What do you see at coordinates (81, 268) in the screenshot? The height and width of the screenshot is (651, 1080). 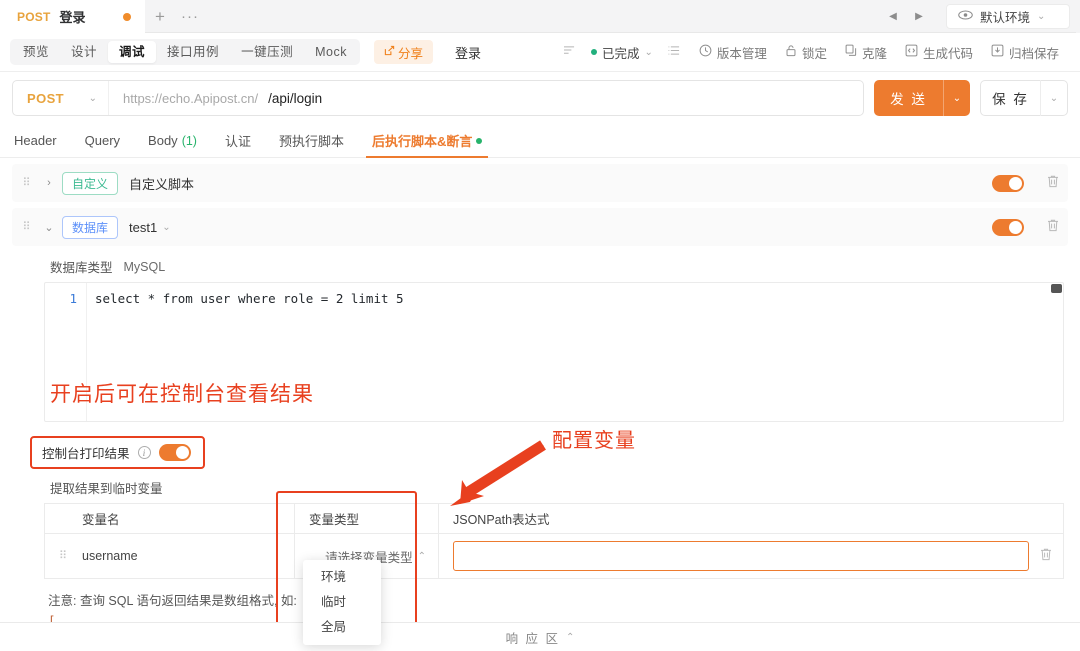 I see `database-type-label: 数据库类型` at bounding box center [81, 268].